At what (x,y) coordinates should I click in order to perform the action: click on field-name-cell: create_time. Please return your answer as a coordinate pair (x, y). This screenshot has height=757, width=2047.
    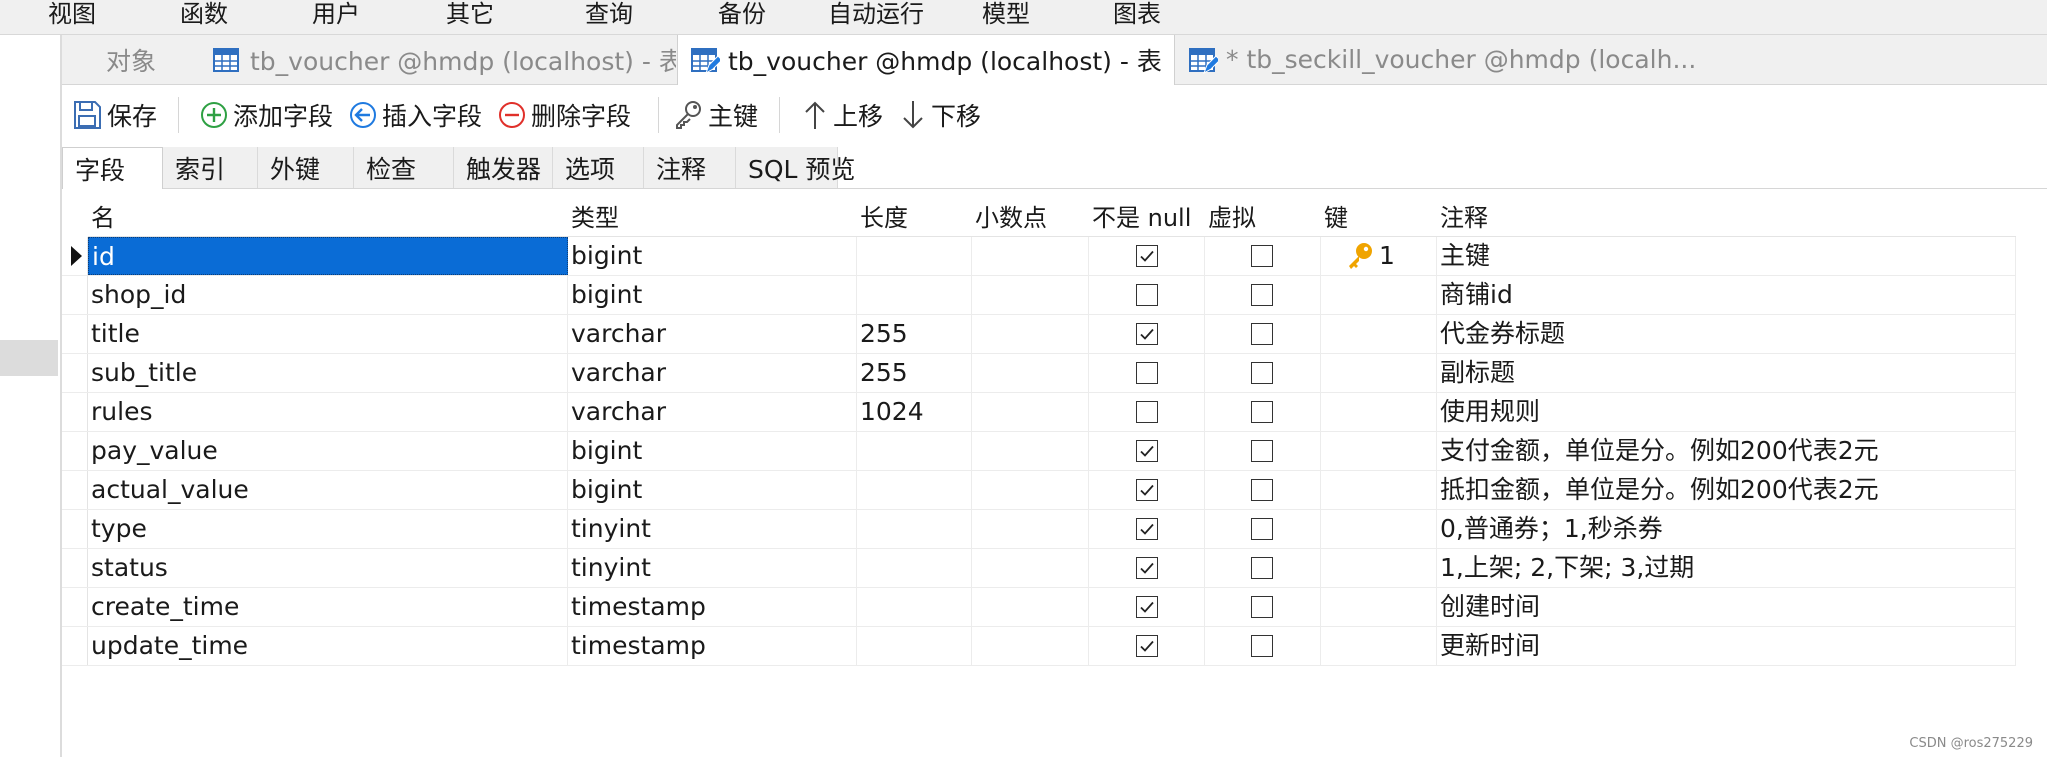
    Looking at the image, I should click on (328, 607).